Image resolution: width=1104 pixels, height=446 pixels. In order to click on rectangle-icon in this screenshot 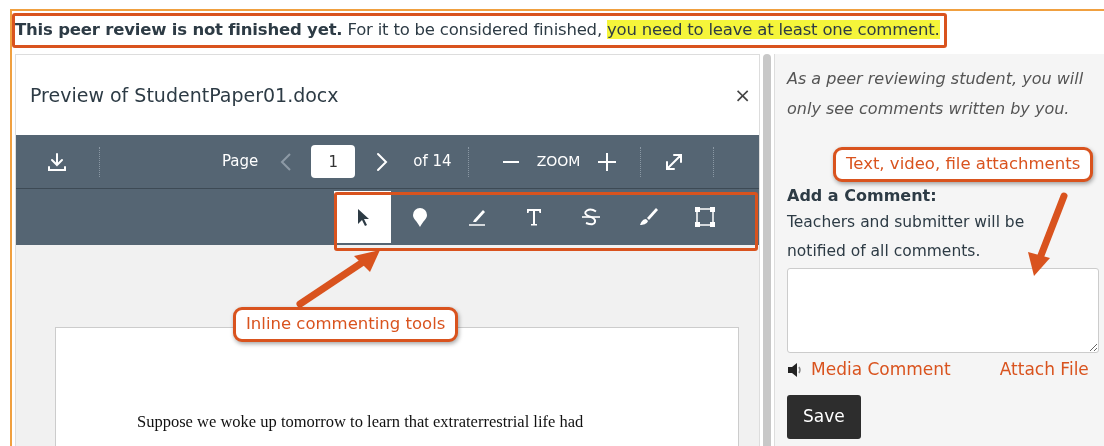, I will do `click(704, 217)`.